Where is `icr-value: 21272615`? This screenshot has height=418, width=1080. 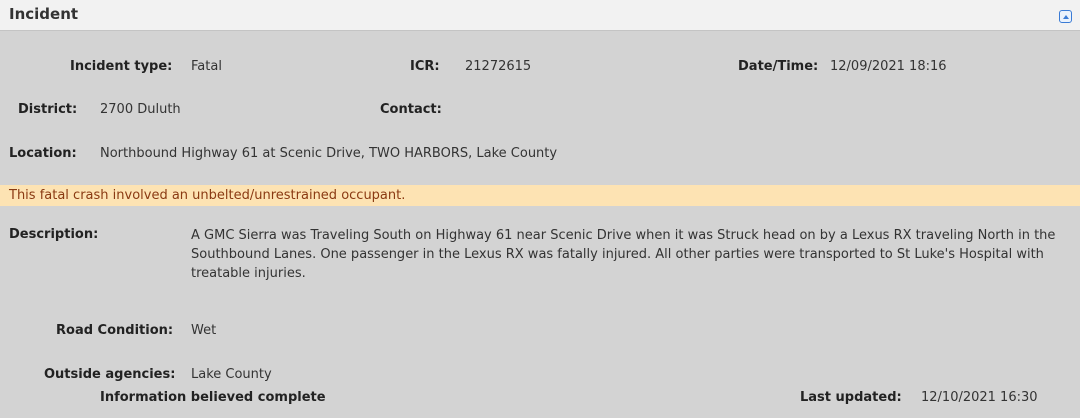
icr-value: 21272615 is located at coordinates (498, 66).